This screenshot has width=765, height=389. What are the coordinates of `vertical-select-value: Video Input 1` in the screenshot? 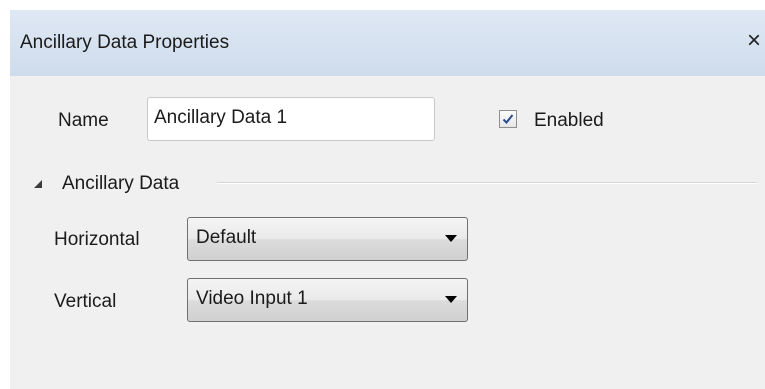 It's located at (252, 298).